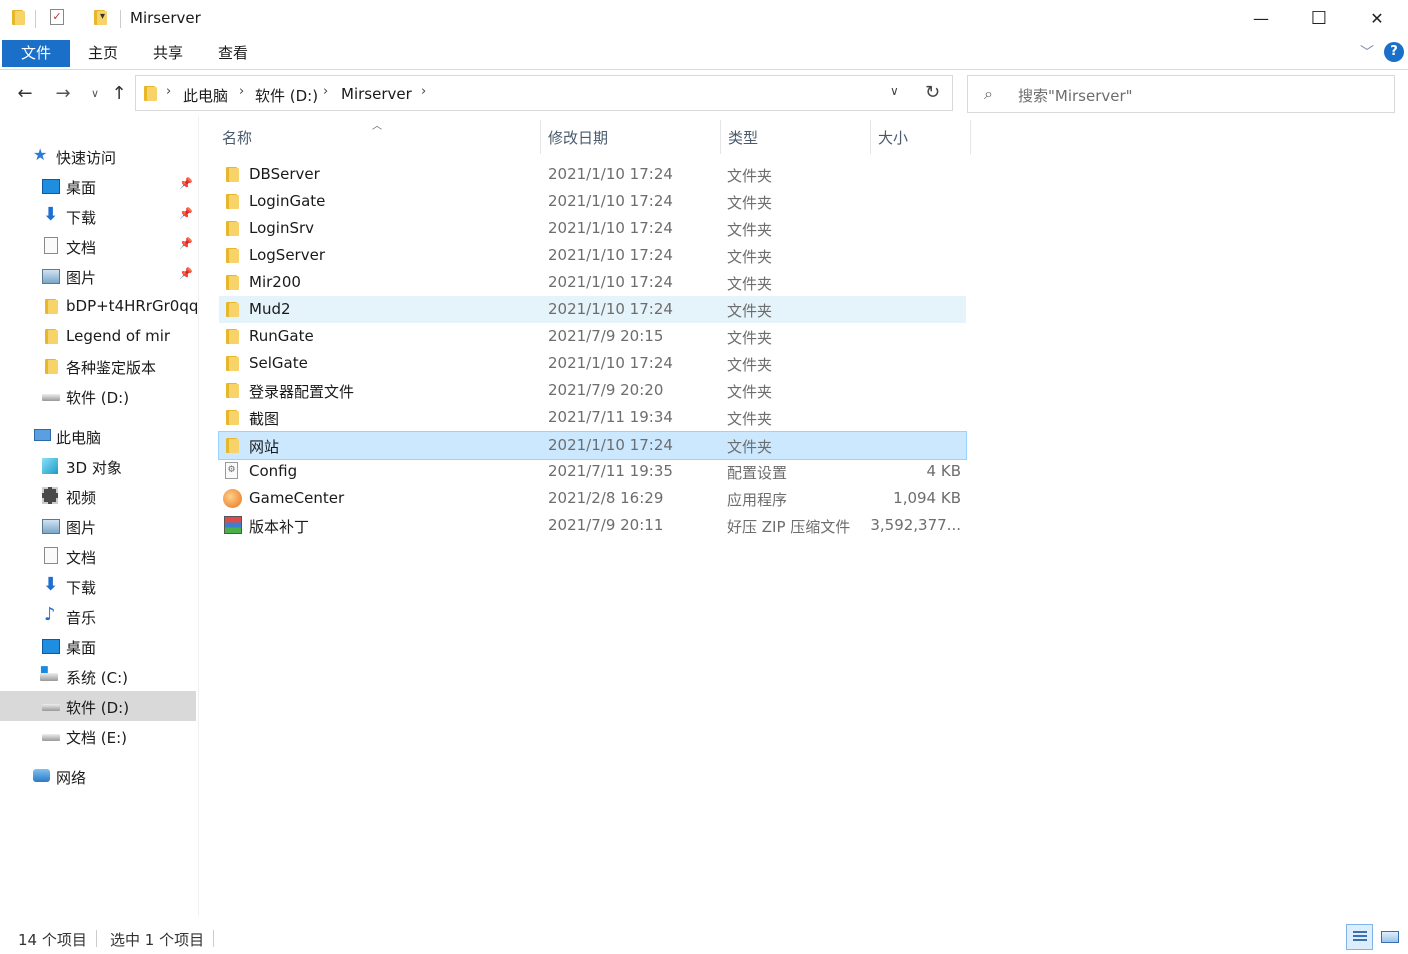 The image size is (1408, 954). What do you see at coordinates (98, 186) in the screenshot?
I see `sidebar-item-desktop: 桌面 📌` at bounding box center [98, 186].